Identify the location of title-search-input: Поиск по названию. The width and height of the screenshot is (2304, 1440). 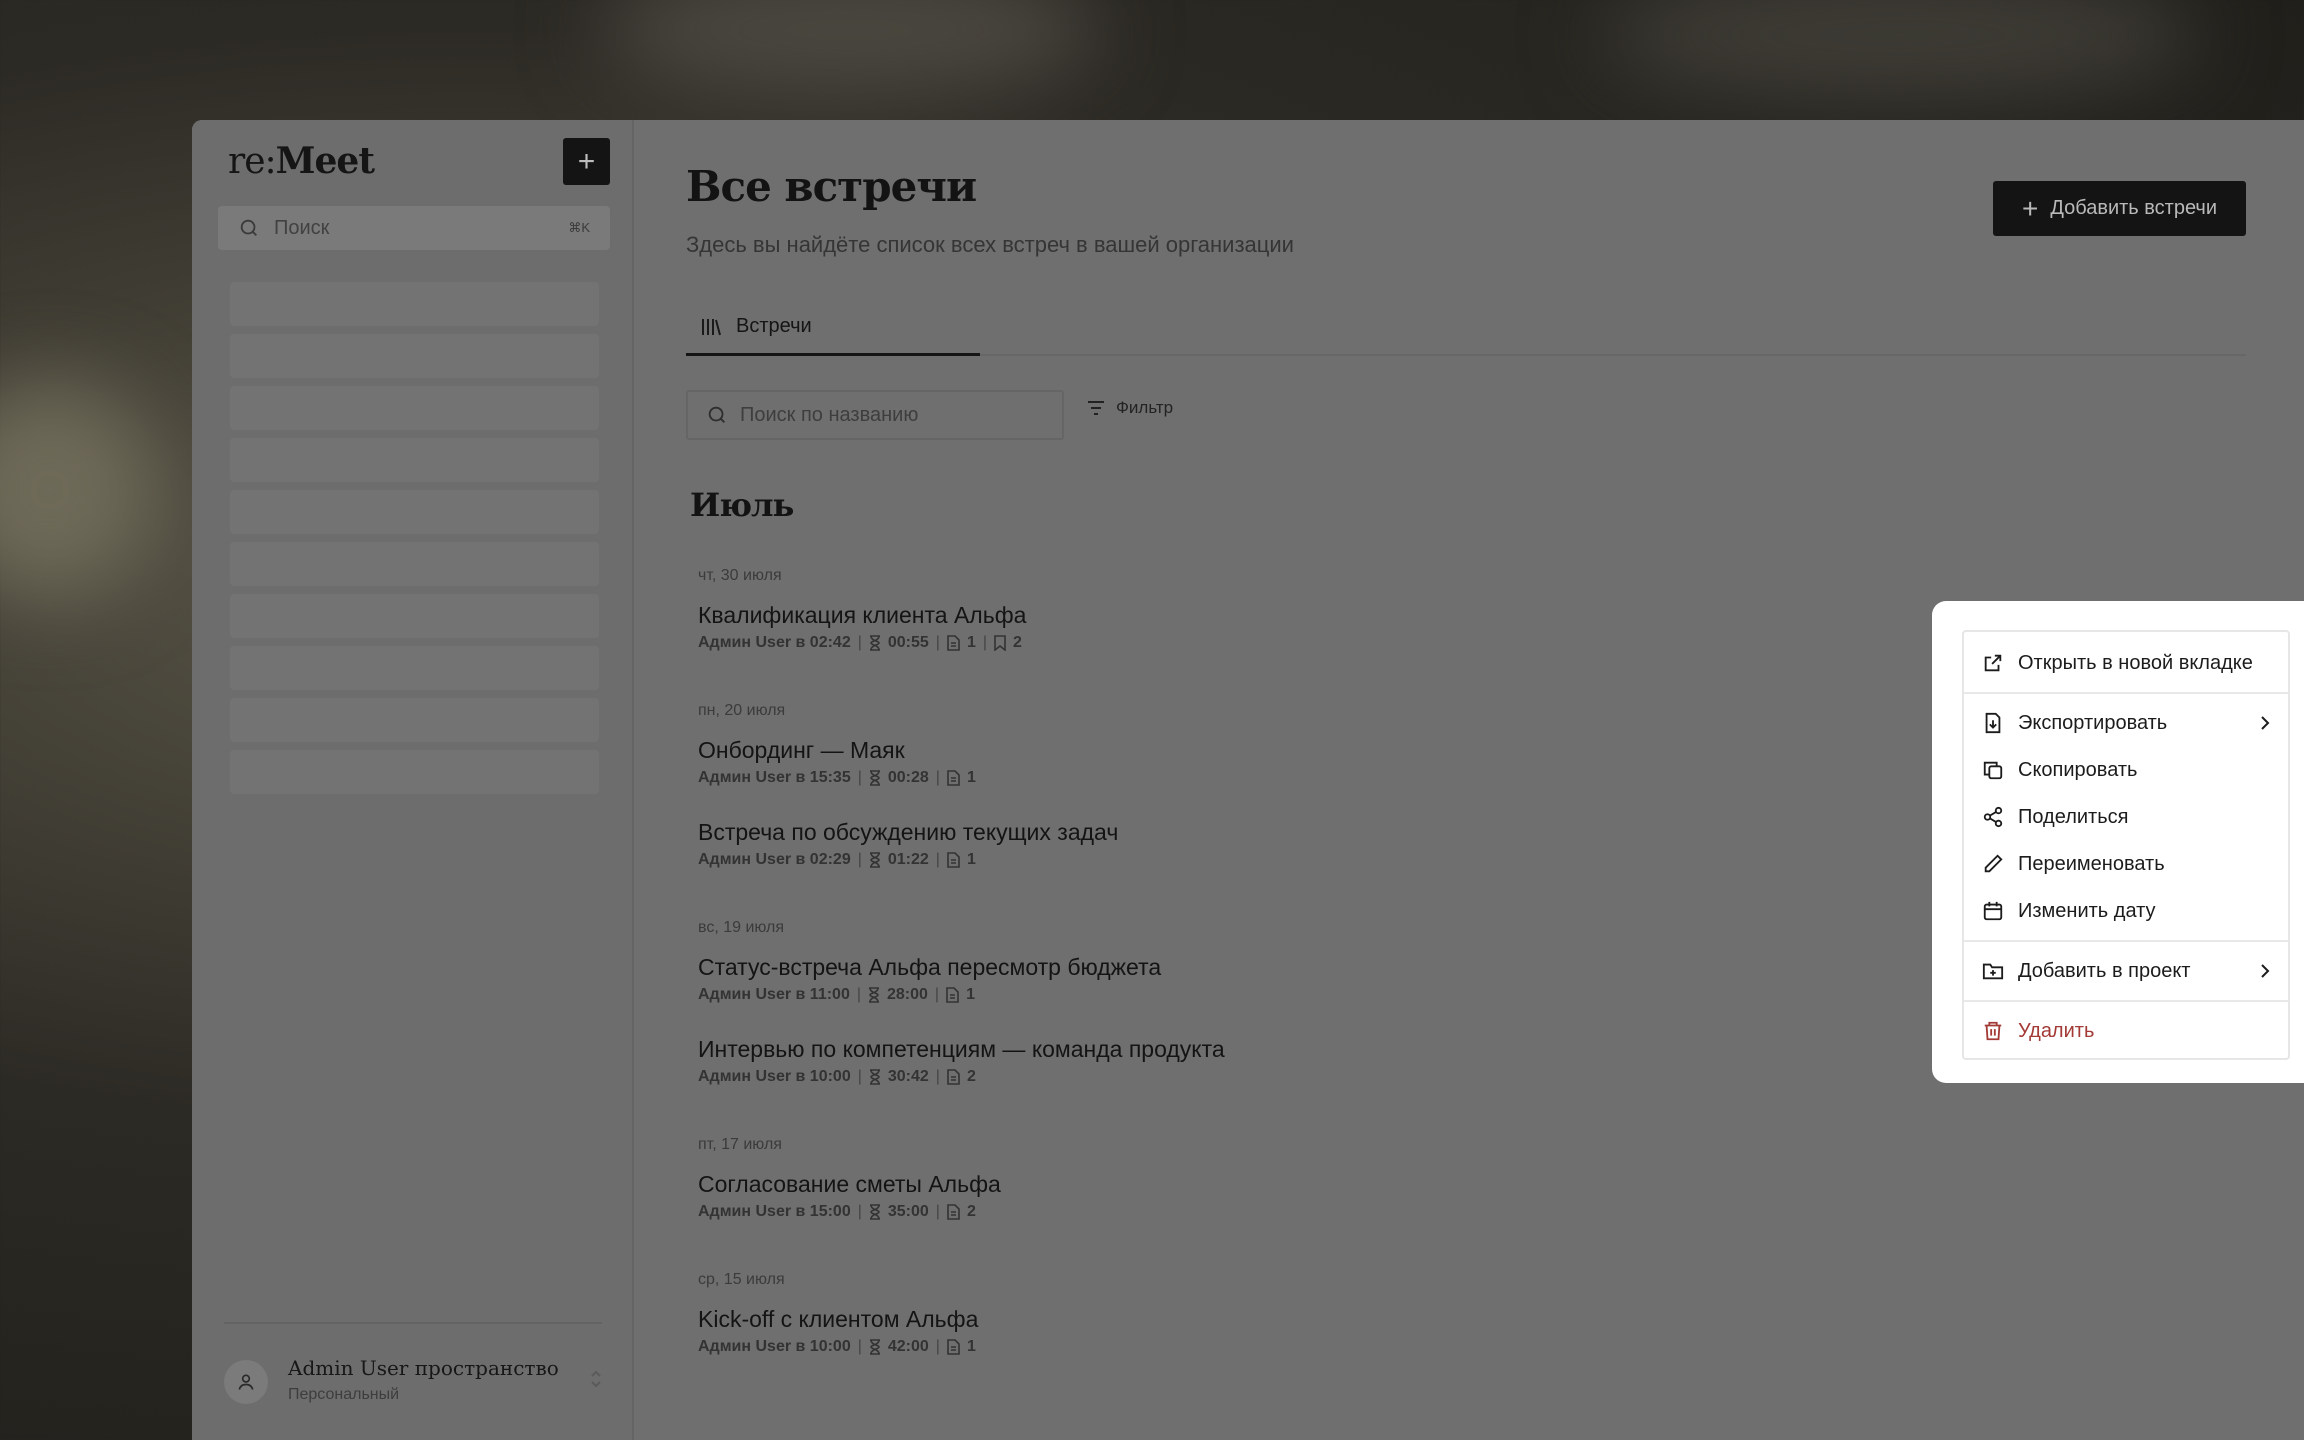
(875, 415).